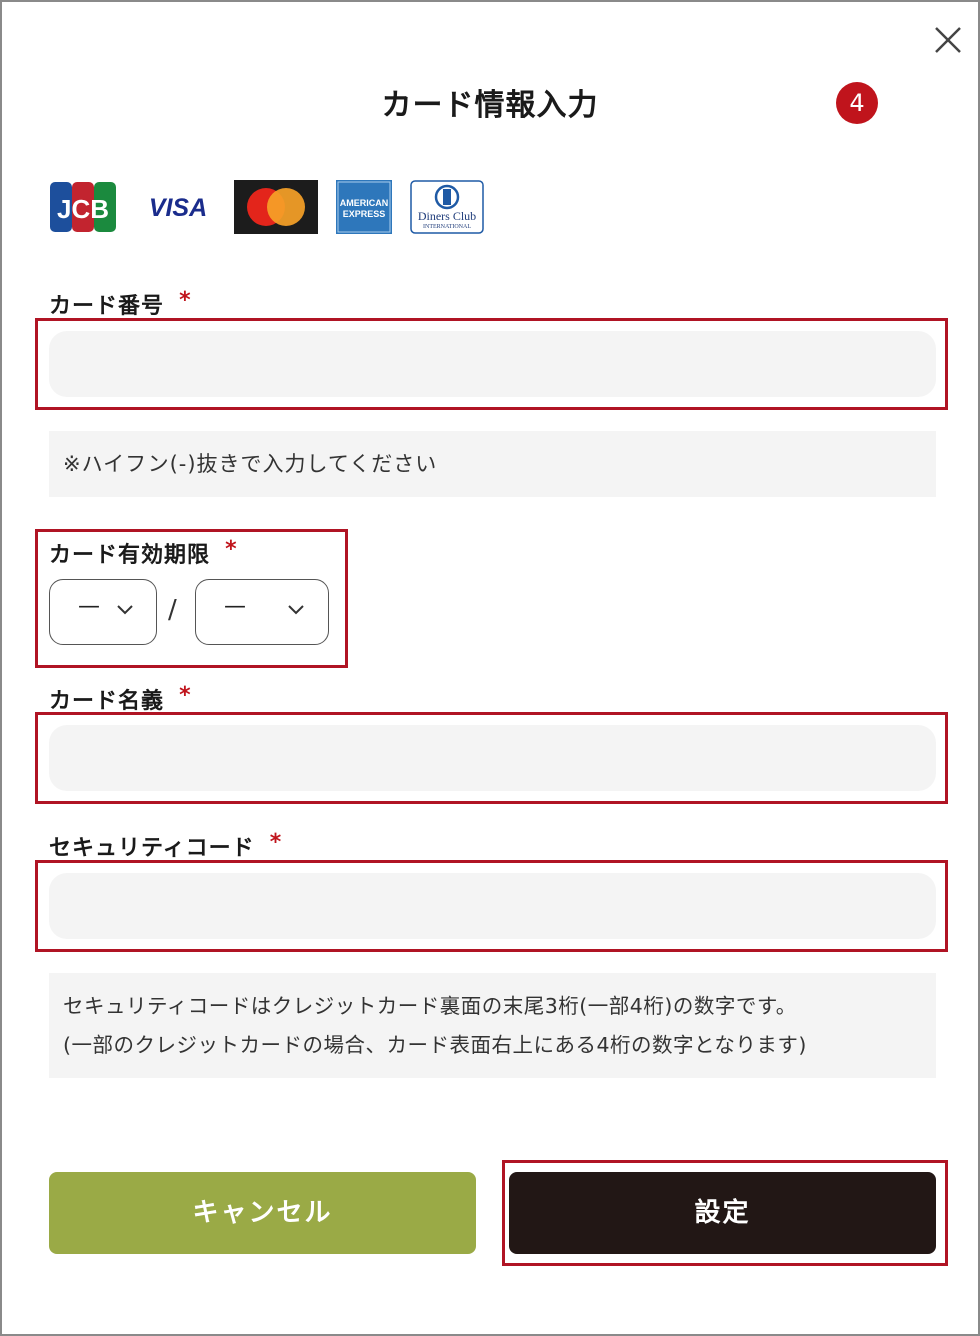  I want to click on jcb-logo-text: JCB, so click(83, 209).